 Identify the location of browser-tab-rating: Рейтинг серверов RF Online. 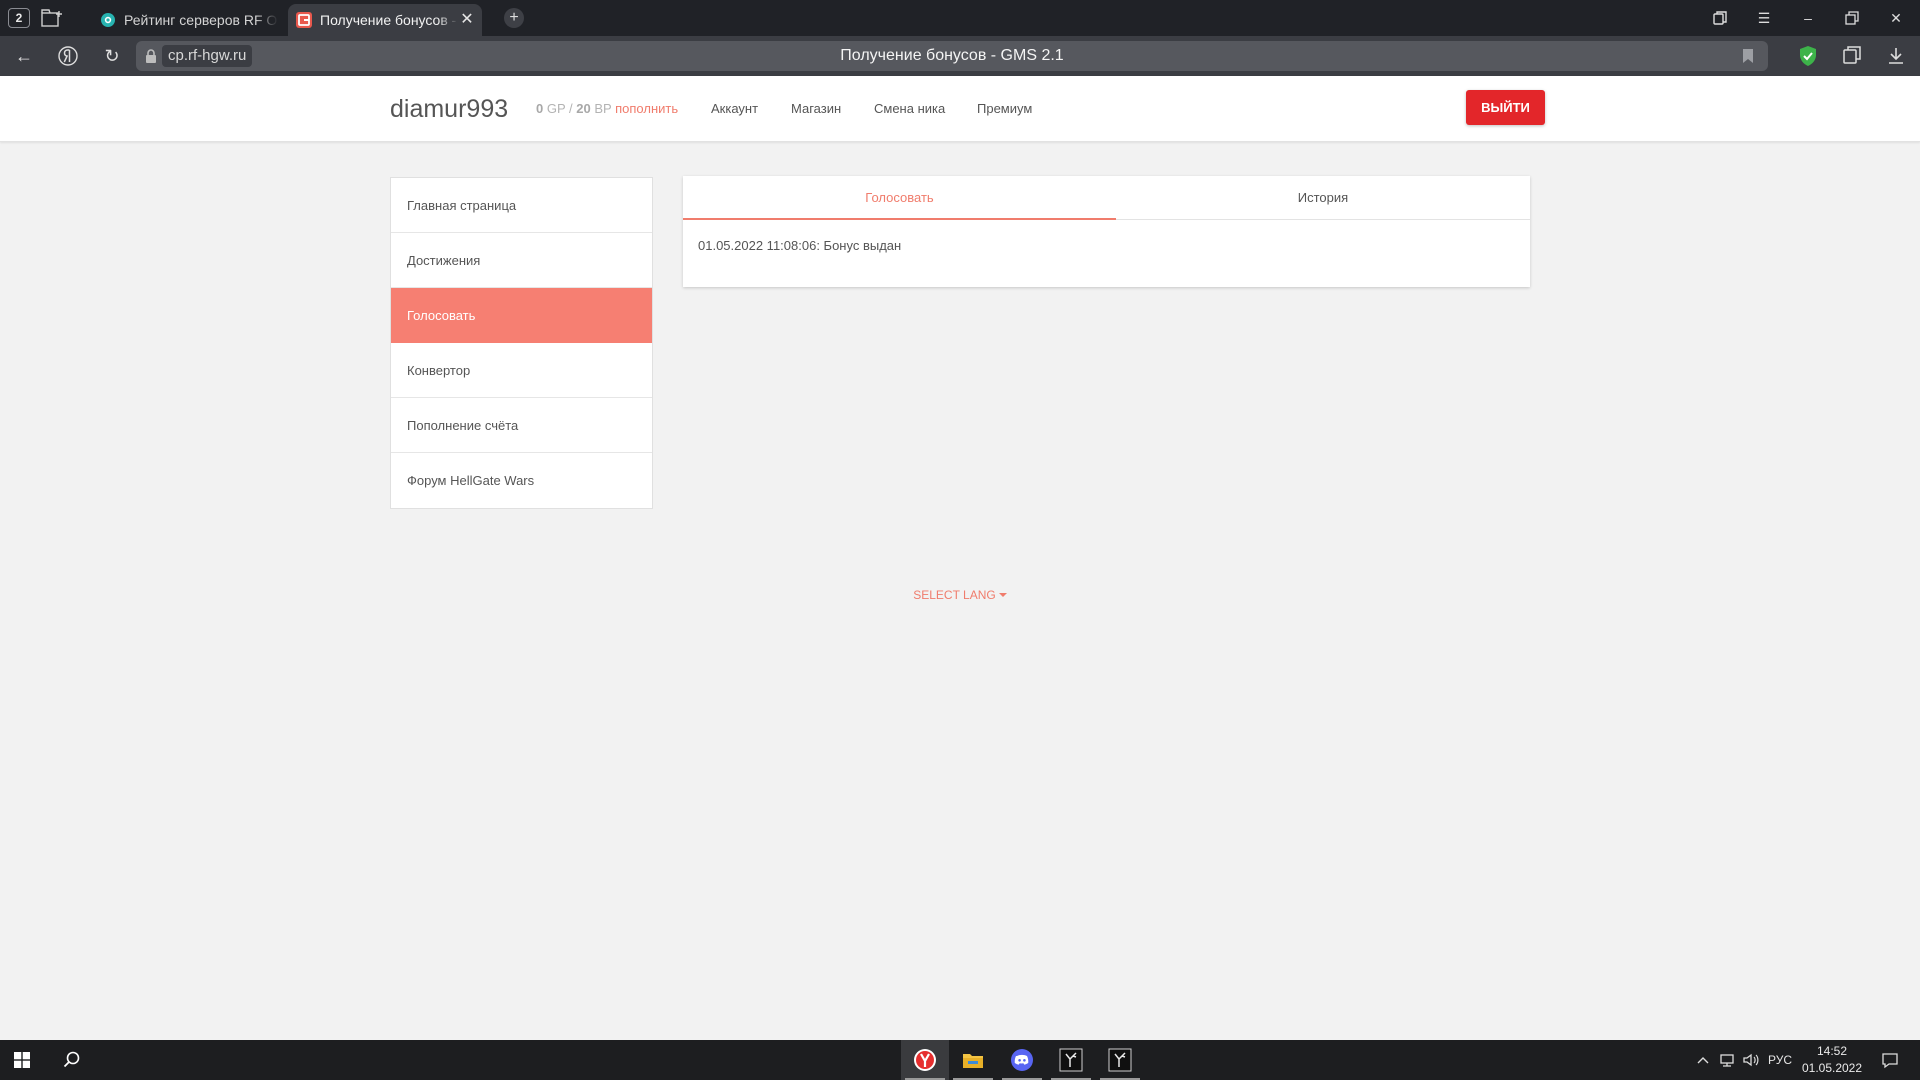
(185, 20).